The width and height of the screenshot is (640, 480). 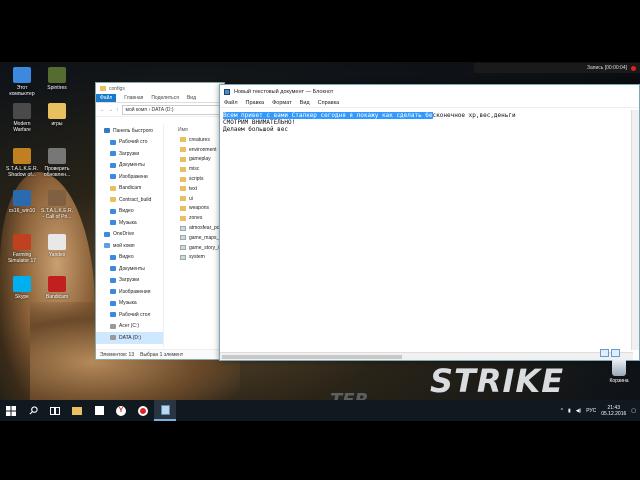 I want to click on explorer-status-bar: Элементов: 13 Выбран 1 элемент, so click(x=160, y=354).